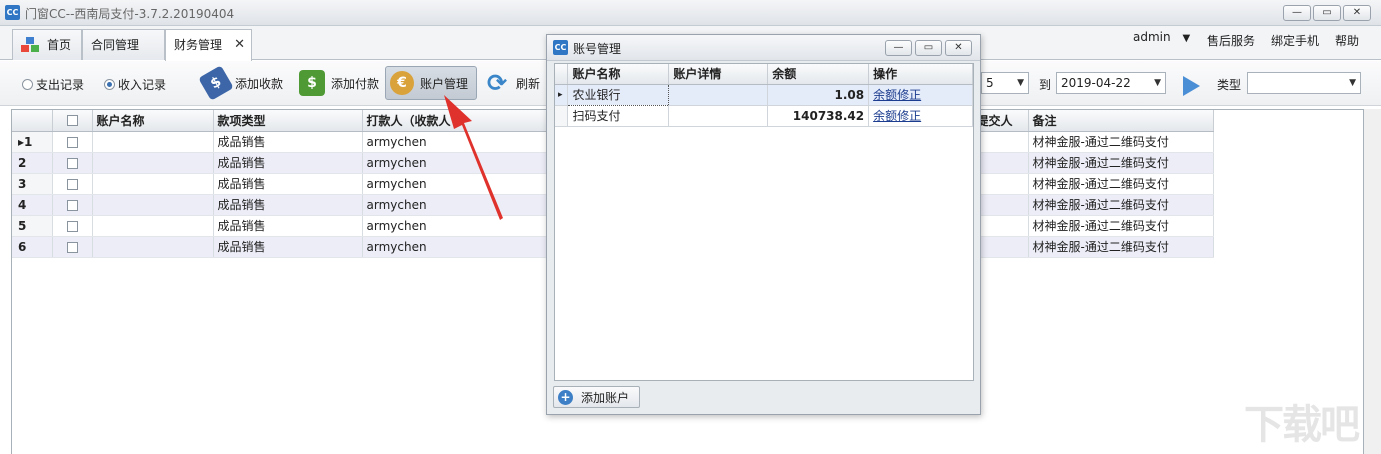 The height and width of the screenshot is (454, 1381). Describe the element at coordinates (1152, 37) in the screenshot. I see `username: admin` at that location.